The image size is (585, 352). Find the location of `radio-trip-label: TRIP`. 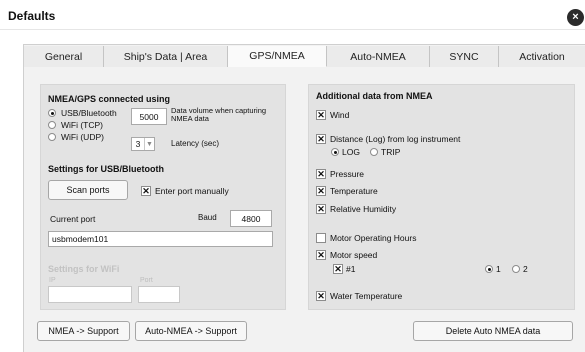

radio-trip-label: TRIP is located at coordinates (391, 152).